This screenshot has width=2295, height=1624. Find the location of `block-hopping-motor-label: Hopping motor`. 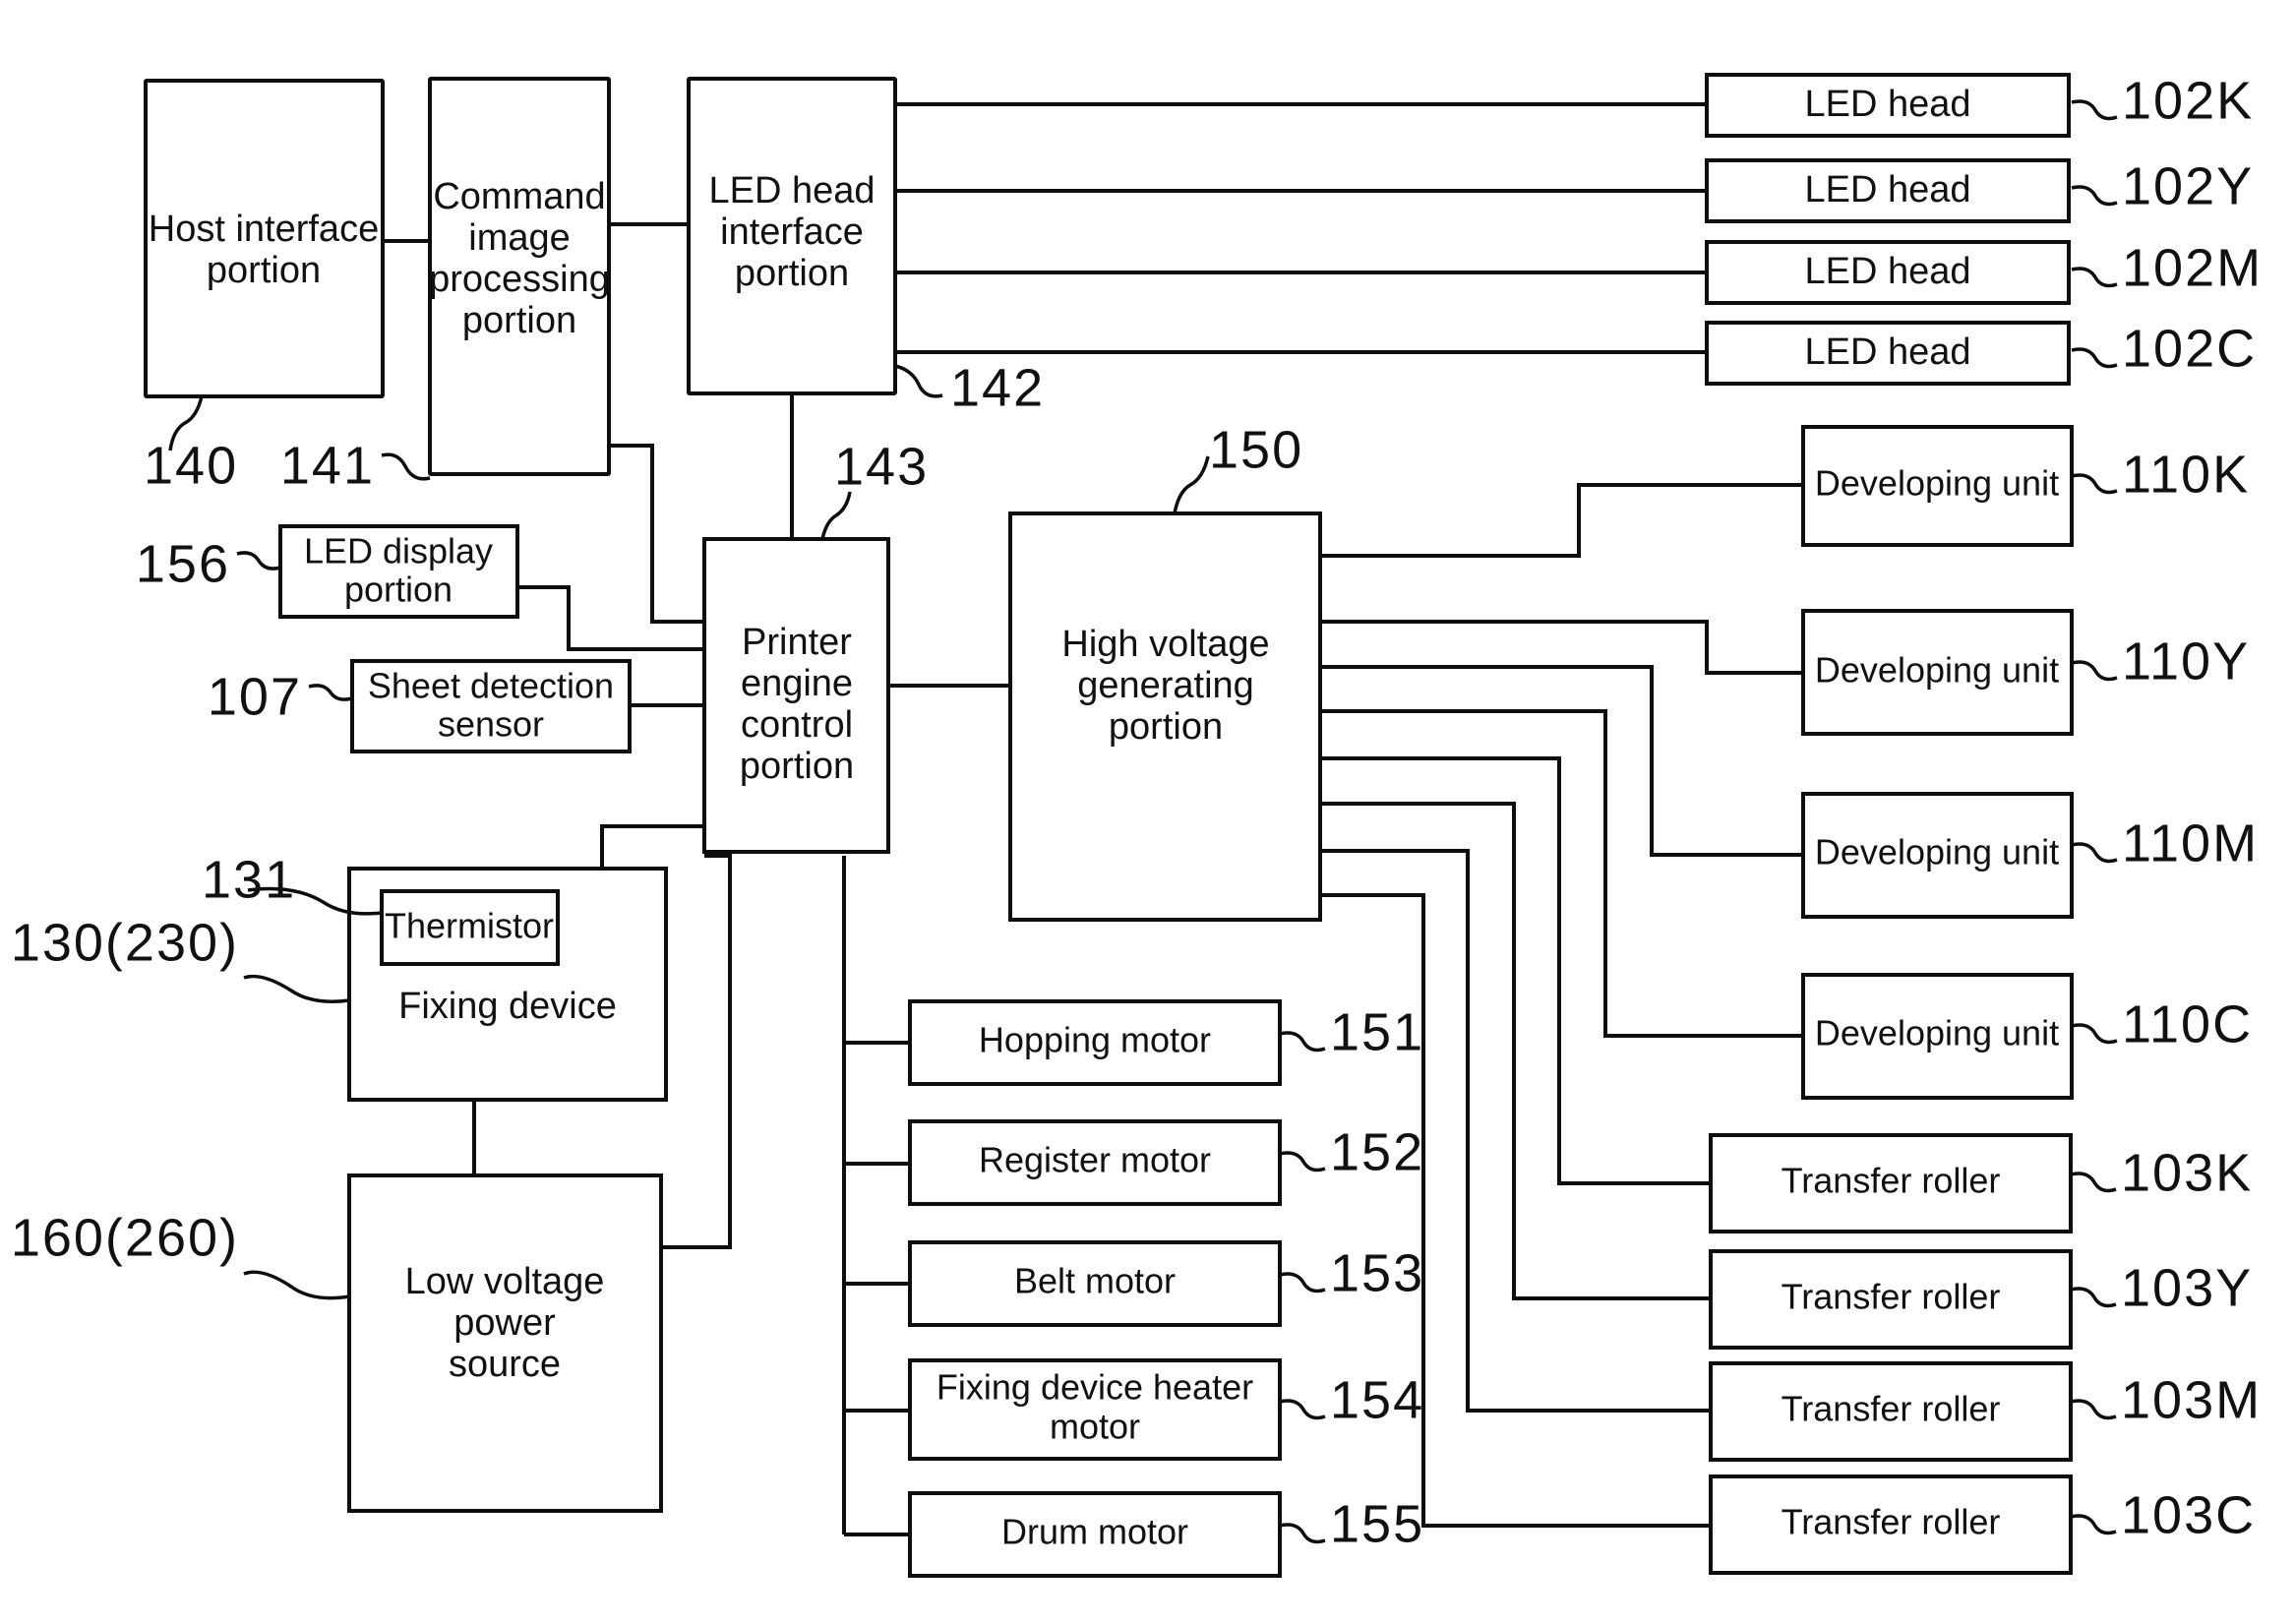

block-hopping-motor-label: Hopping motor is located at coordinates (1095, 1040).